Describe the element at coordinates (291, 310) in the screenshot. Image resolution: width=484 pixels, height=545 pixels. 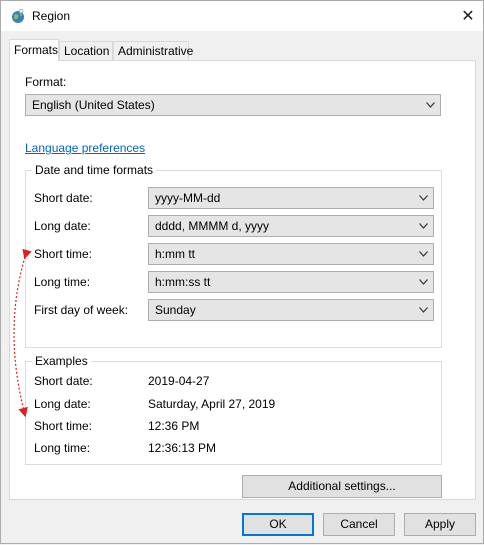
I see `first-day-of-week-dropdown: Sunday` at that location.